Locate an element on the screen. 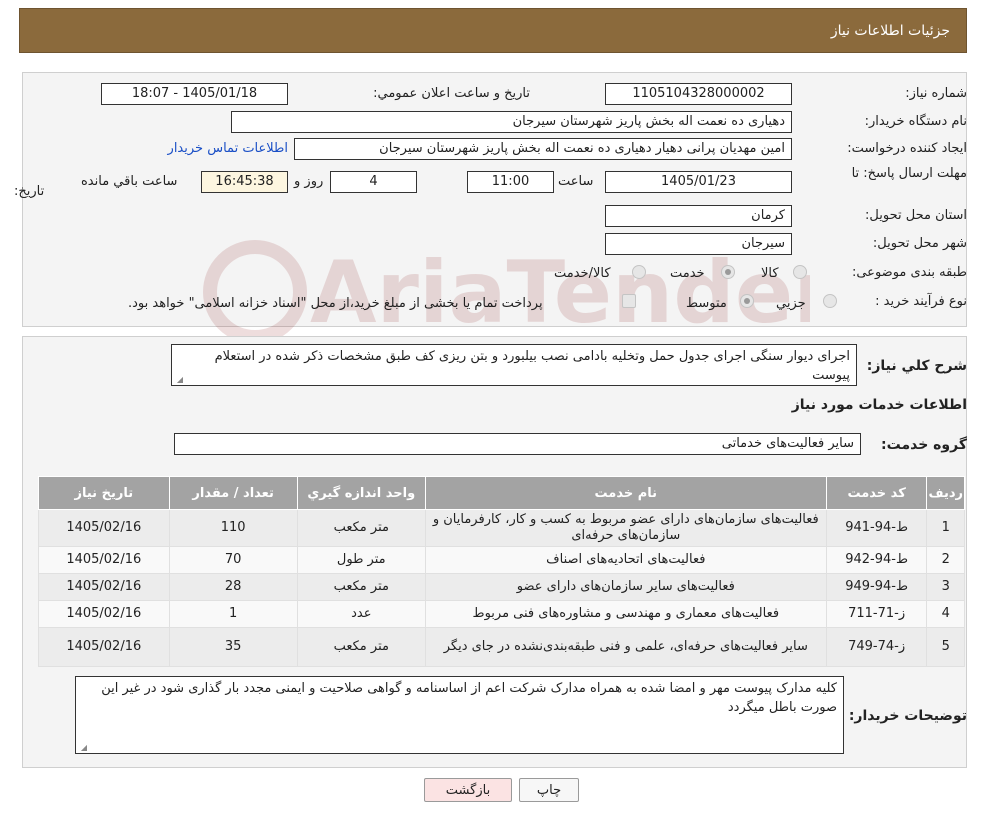 Image resolution: width=985 pixels, height=823 pixels. category-radio-service is located at coordinates (728, 272).